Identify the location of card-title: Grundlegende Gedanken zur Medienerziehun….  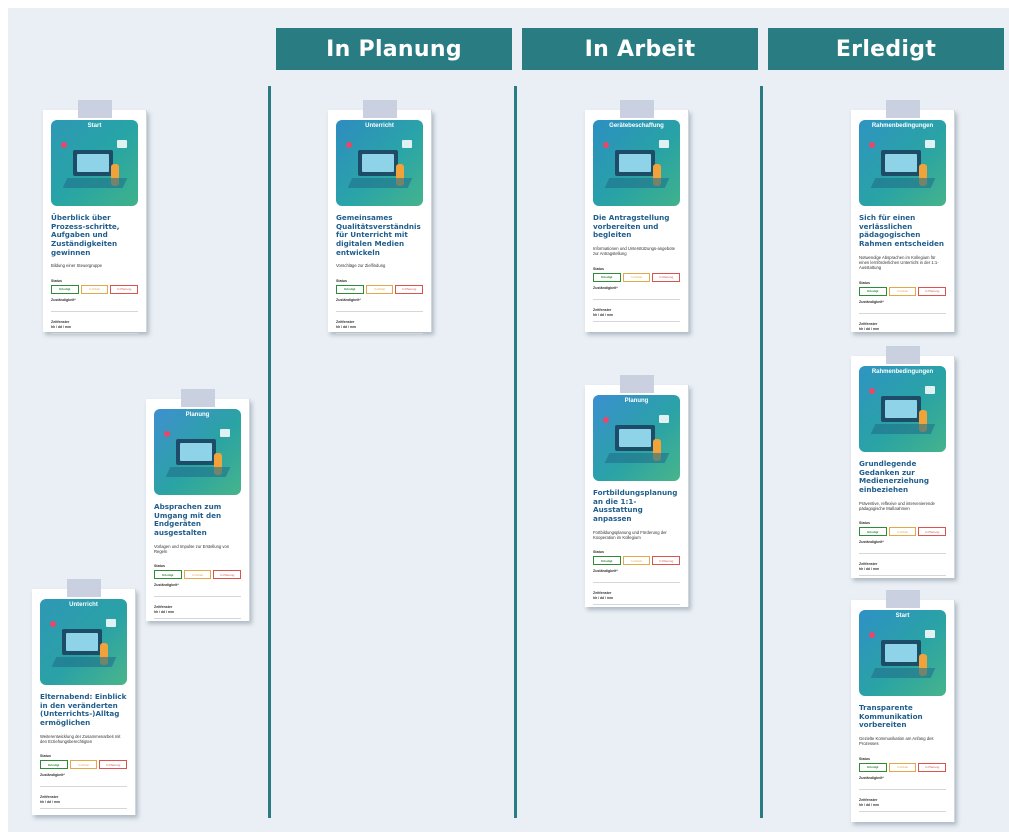
(894, 476).